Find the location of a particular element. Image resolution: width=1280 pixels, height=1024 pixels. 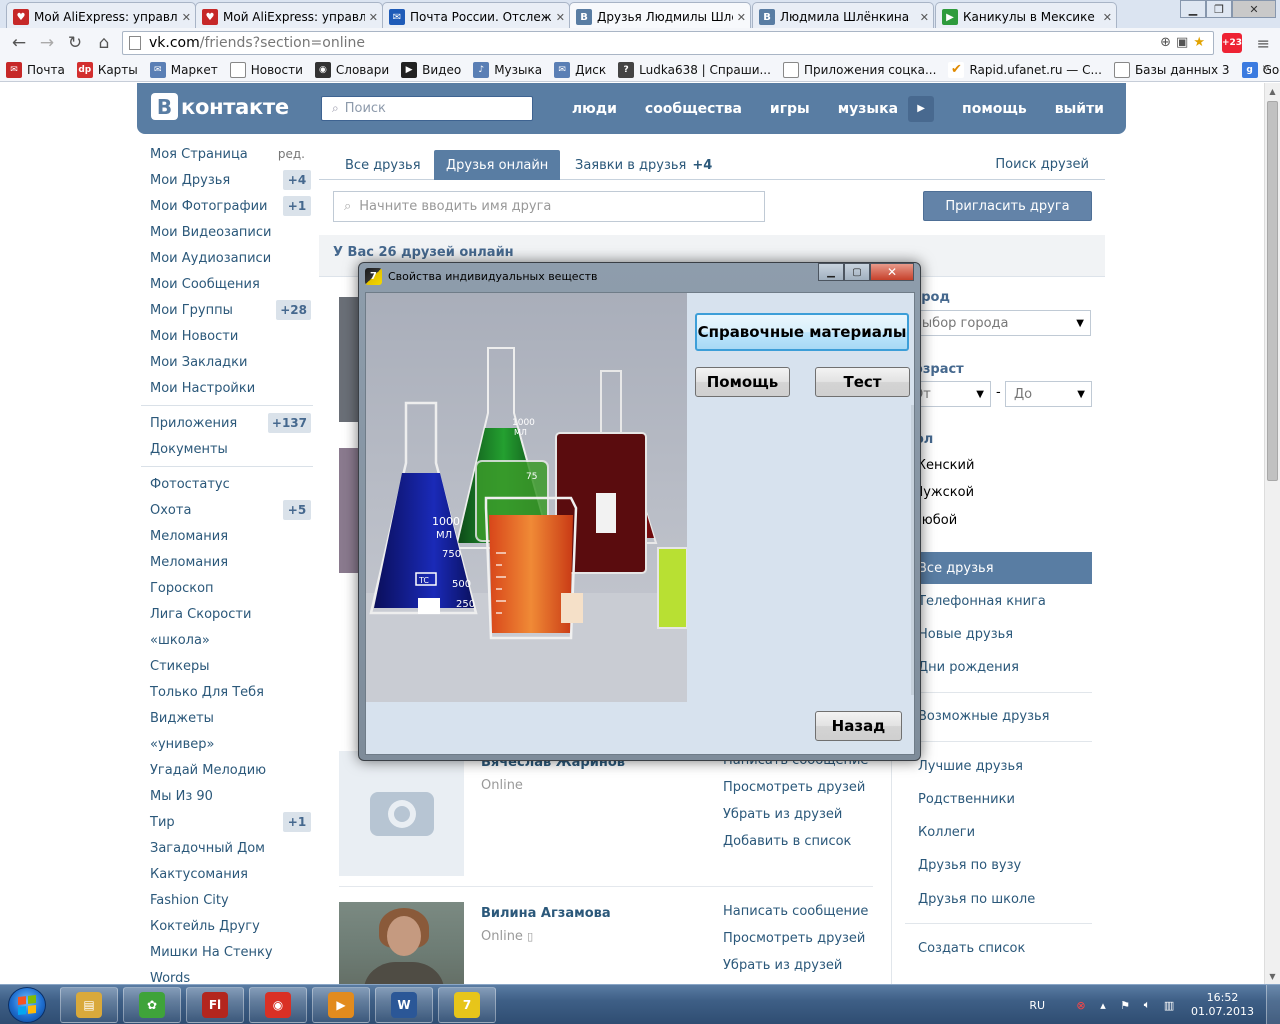

friend-name: Вилина Агзамова is located at coordinates (546, 913).